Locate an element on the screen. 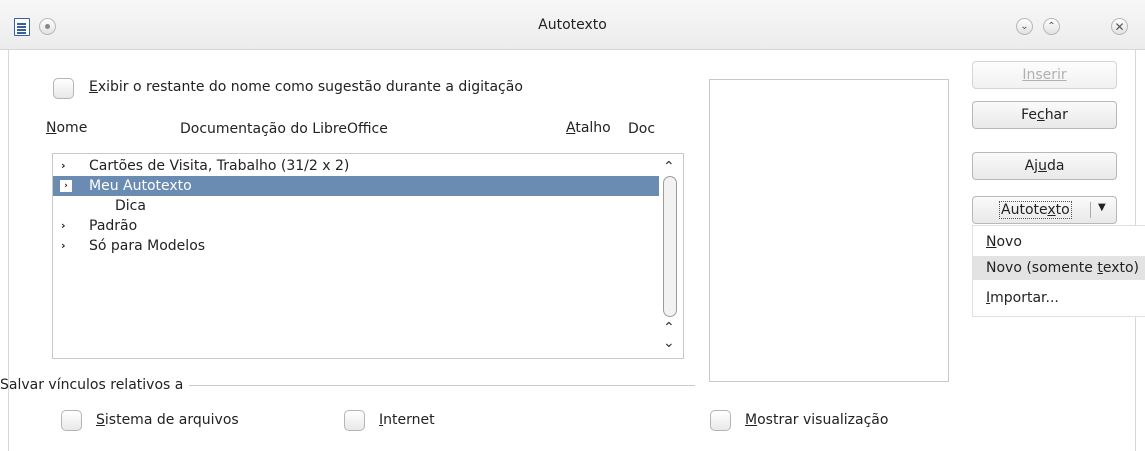  button-divider is located at coordinates (1090, 210).